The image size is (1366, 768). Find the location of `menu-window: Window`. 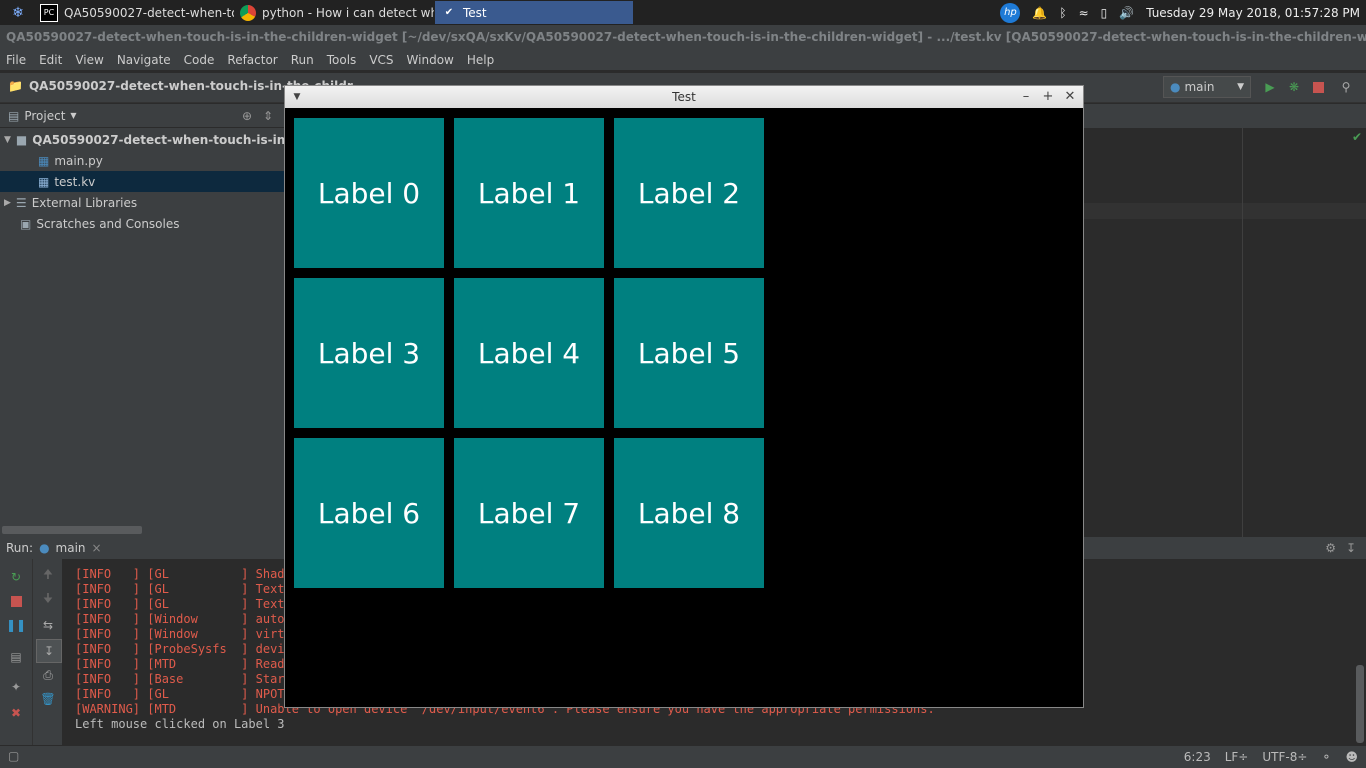

menu-window: Window is located at coordinates (431, 60).